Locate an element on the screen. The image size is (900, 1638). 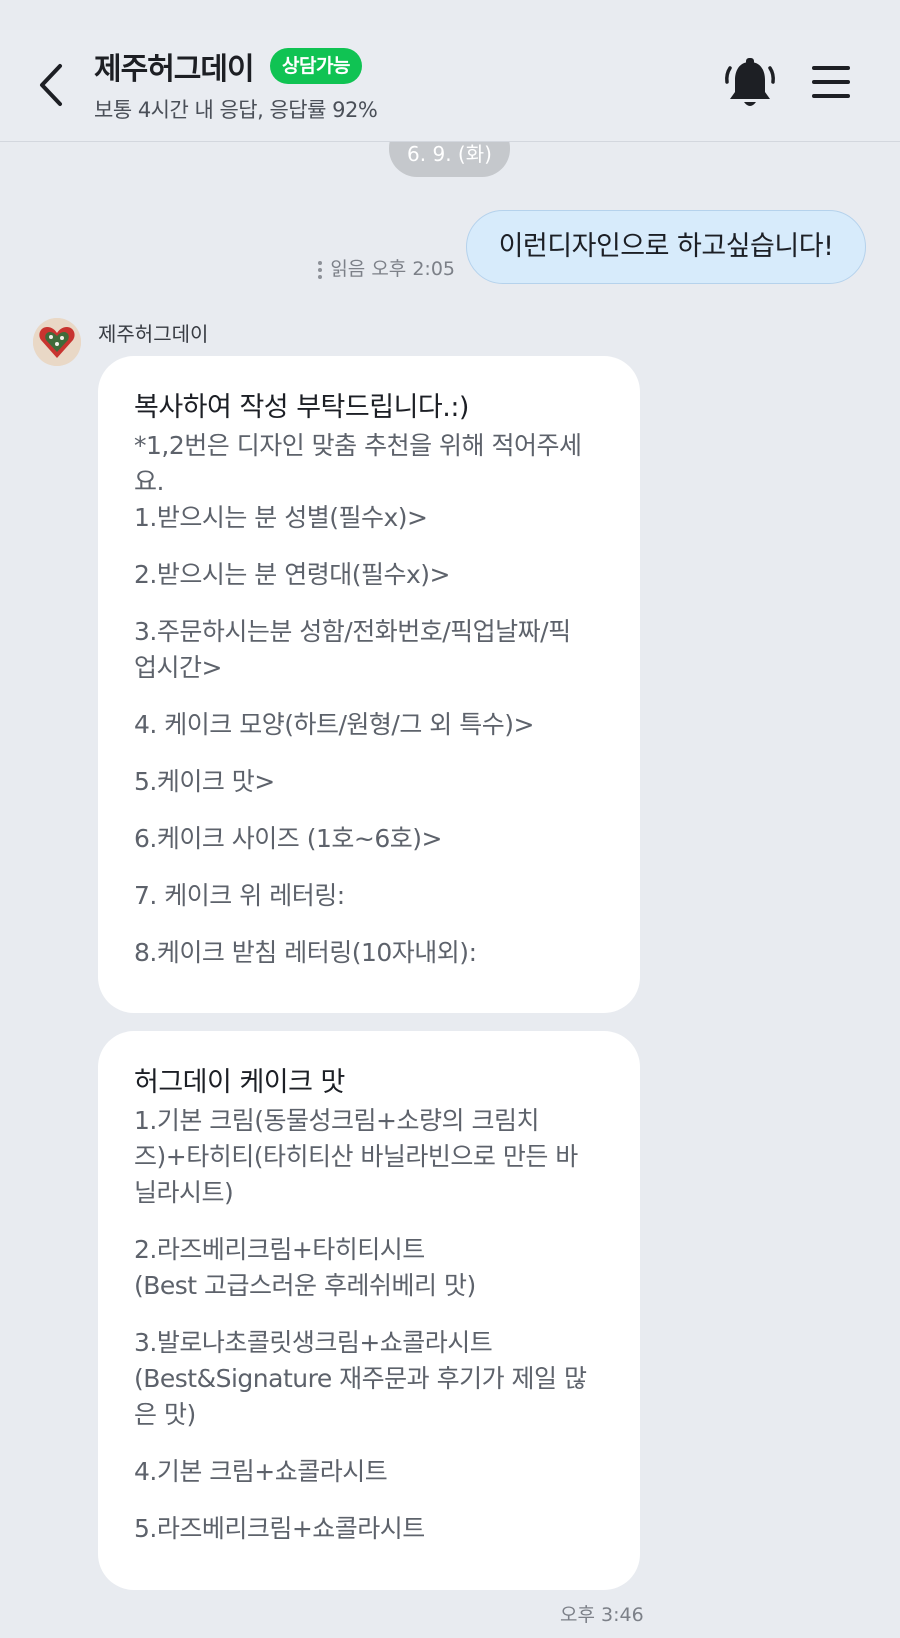
hamburger-menu-icon is located at coordinates (831, 82).